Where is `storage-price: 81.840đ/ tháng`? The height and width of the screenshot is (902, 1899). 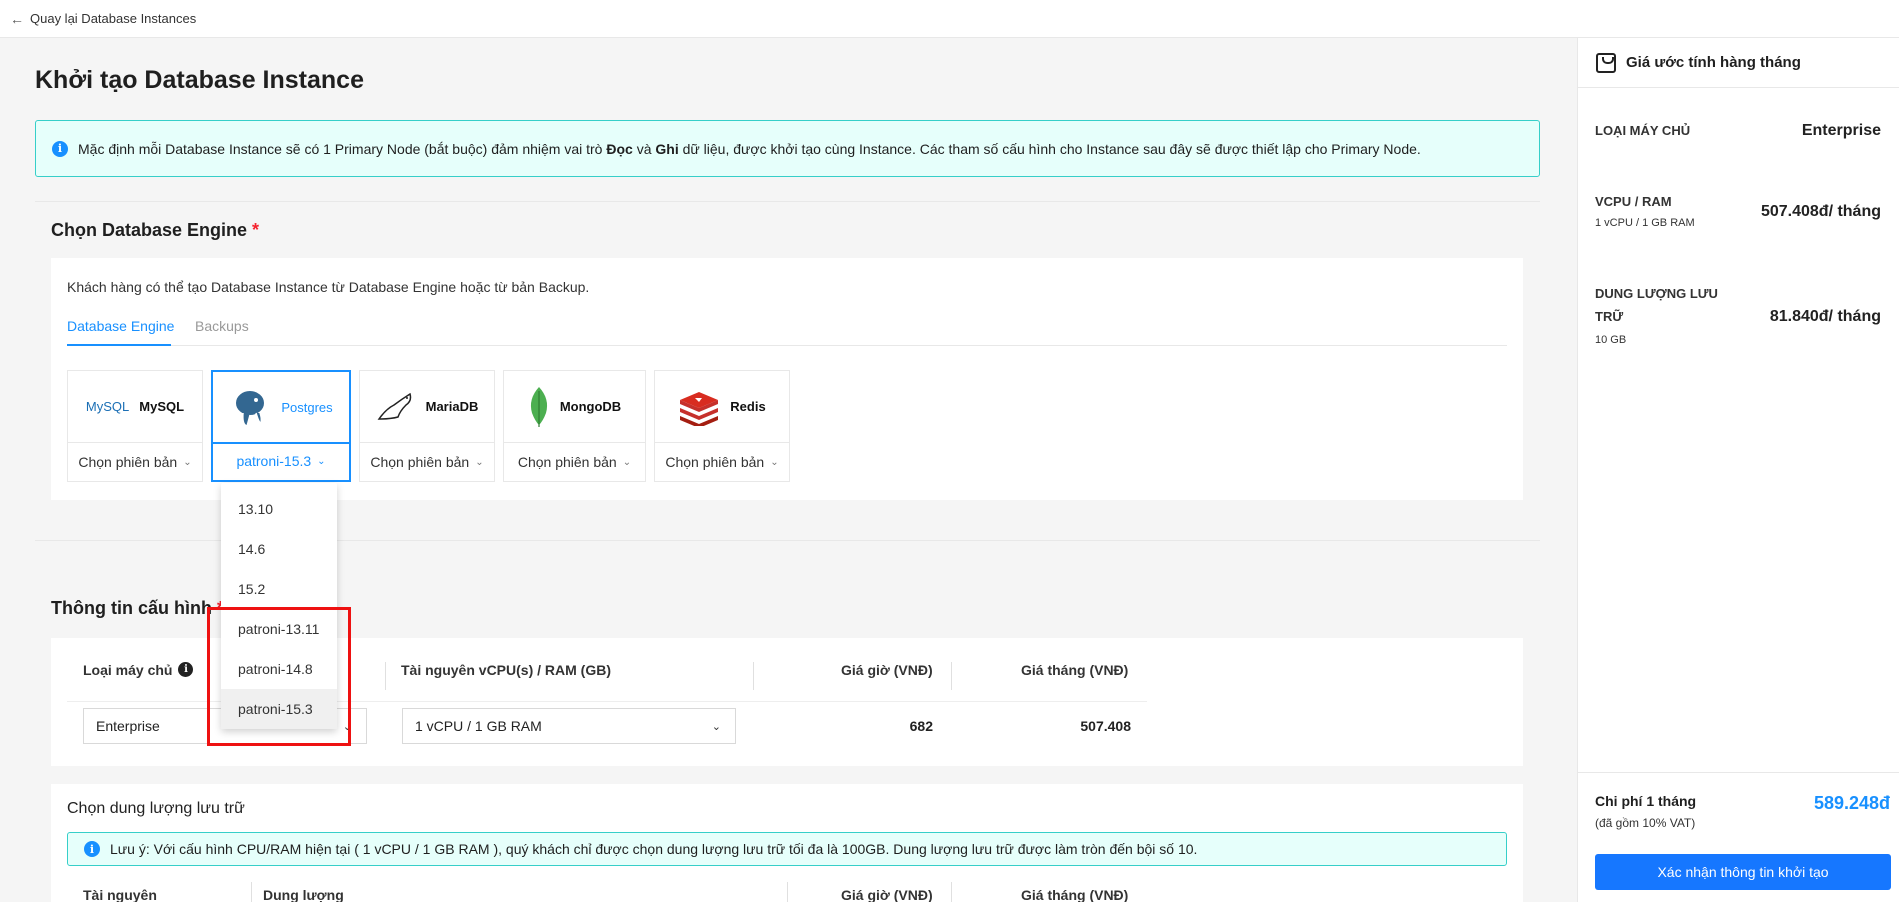 storage-price: 81.840đ/ tháng is located at coordinates (1825, 316).